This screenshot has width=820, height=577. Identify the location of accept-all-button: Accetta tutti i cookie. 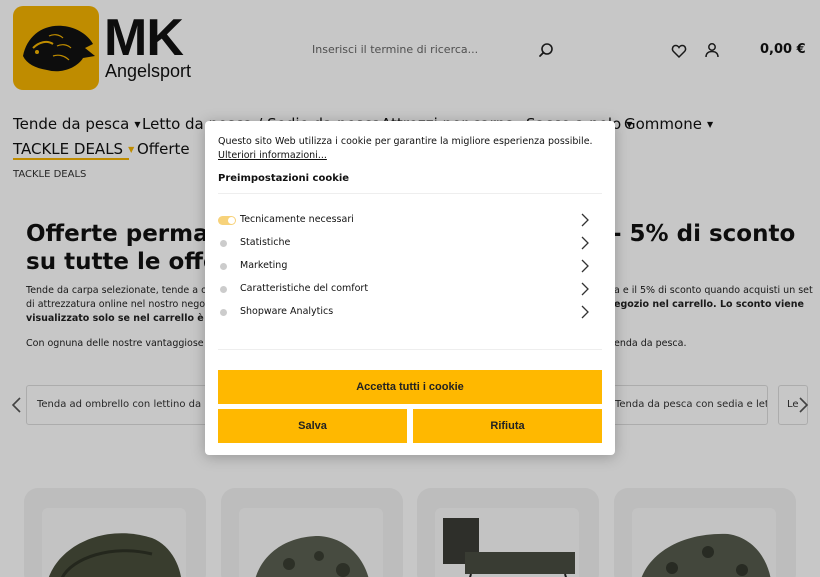
(410, 387).